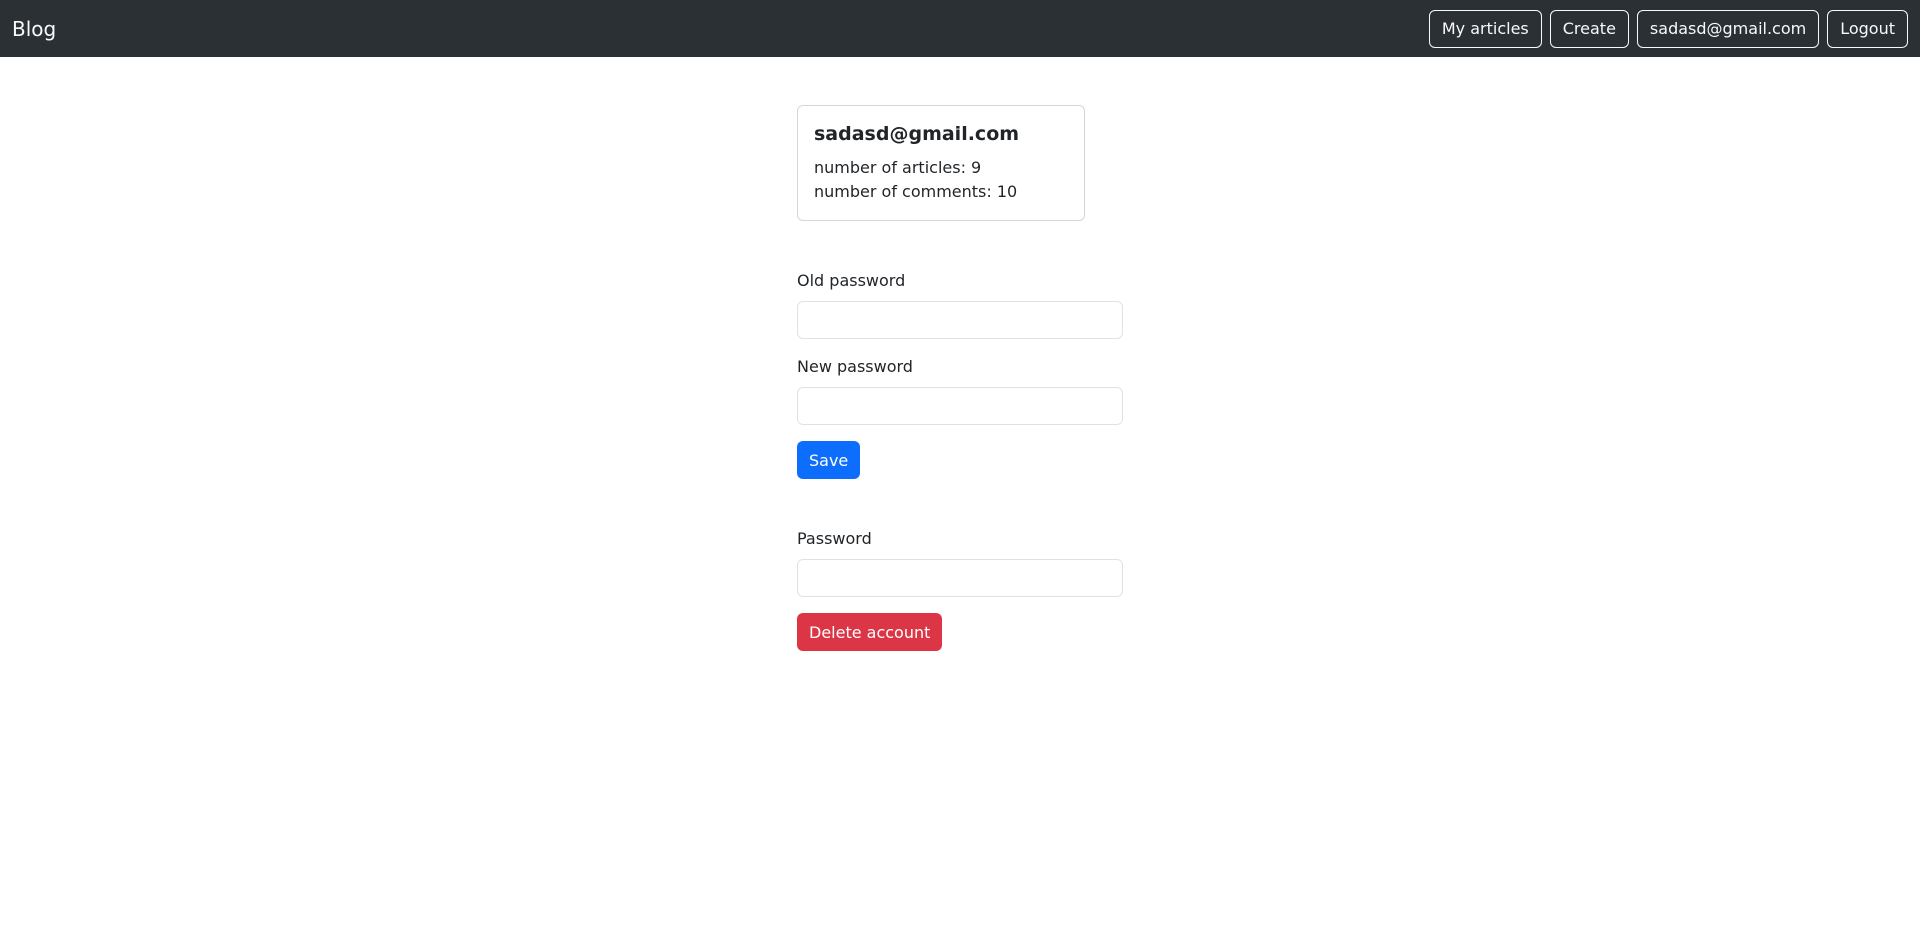  I want to click on comments-count: number of comments: 10, so click(916, 191).